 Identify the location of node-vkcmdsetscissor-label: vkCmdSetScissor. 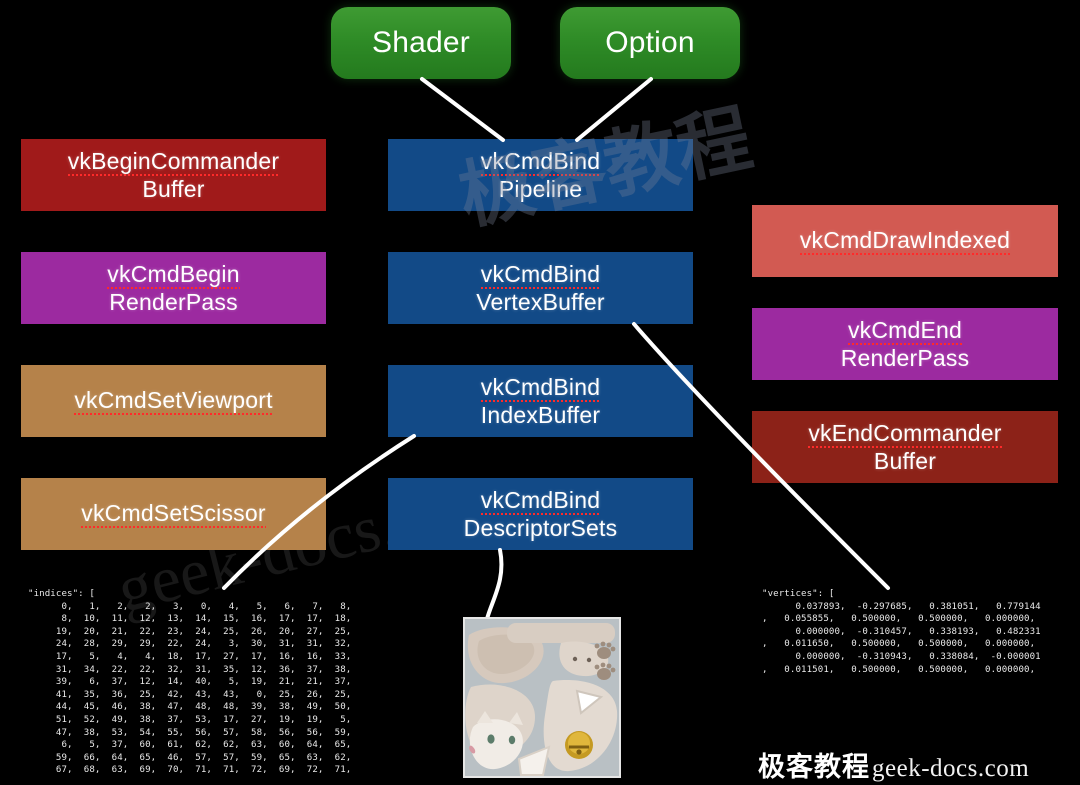
(173, 514).